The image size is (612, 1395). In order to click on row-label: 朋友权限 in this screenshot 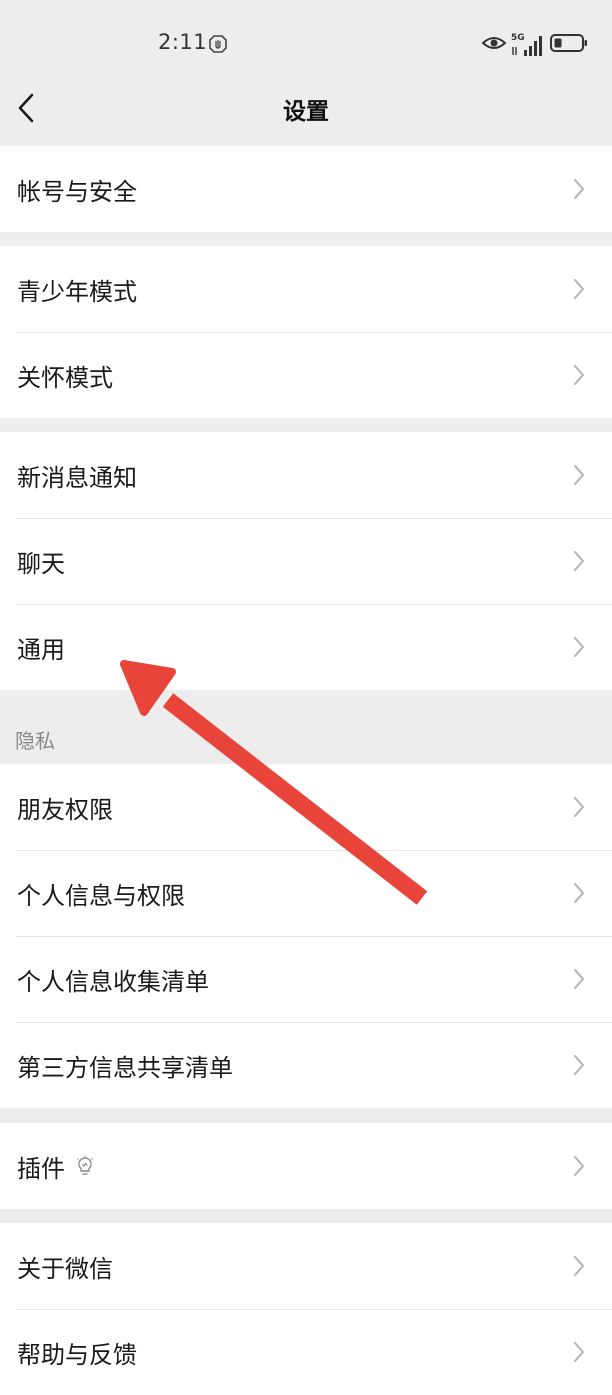, I will do `click(65, 809)`.